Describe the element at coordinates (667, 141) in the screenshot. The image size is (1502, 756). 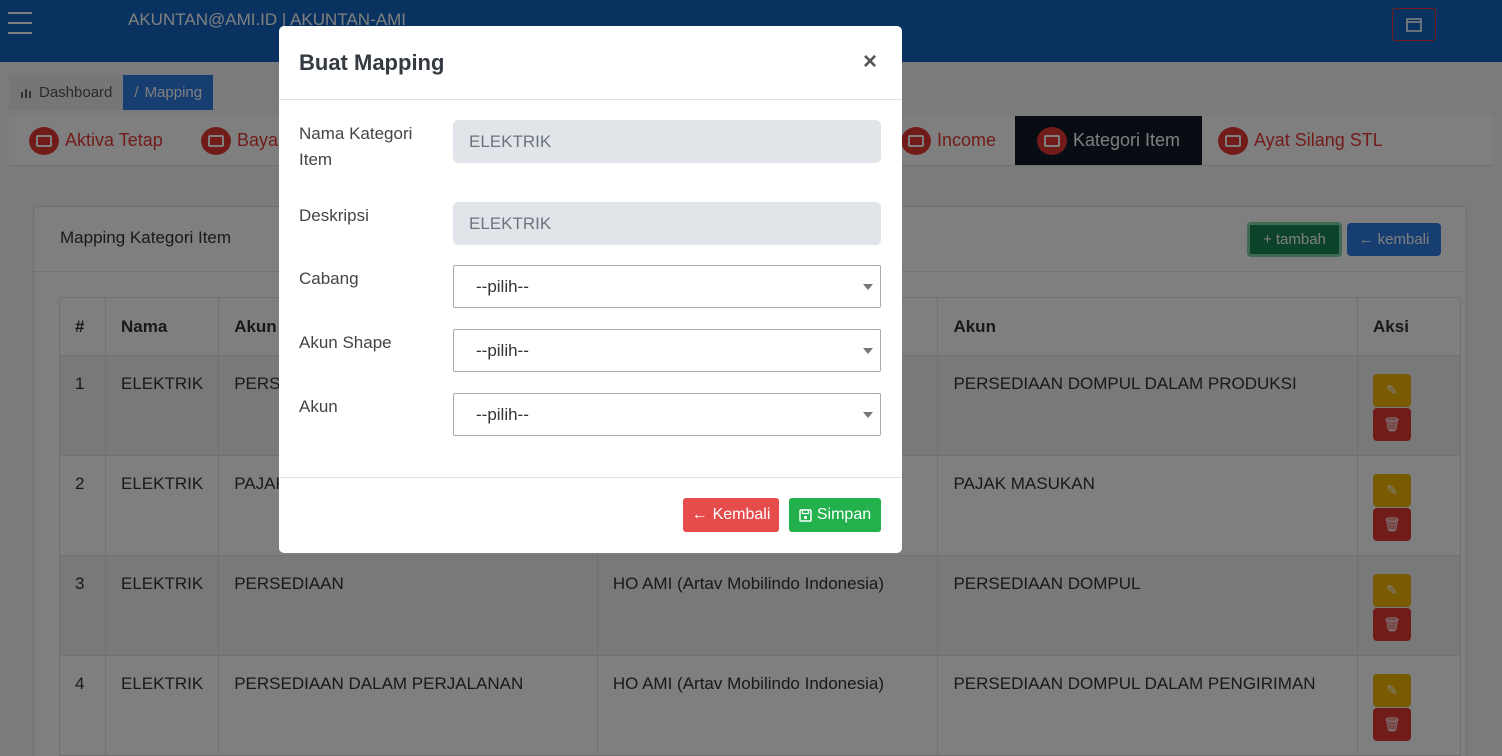
I see `nama-kategori-field: ELEKTRIK` at that location.